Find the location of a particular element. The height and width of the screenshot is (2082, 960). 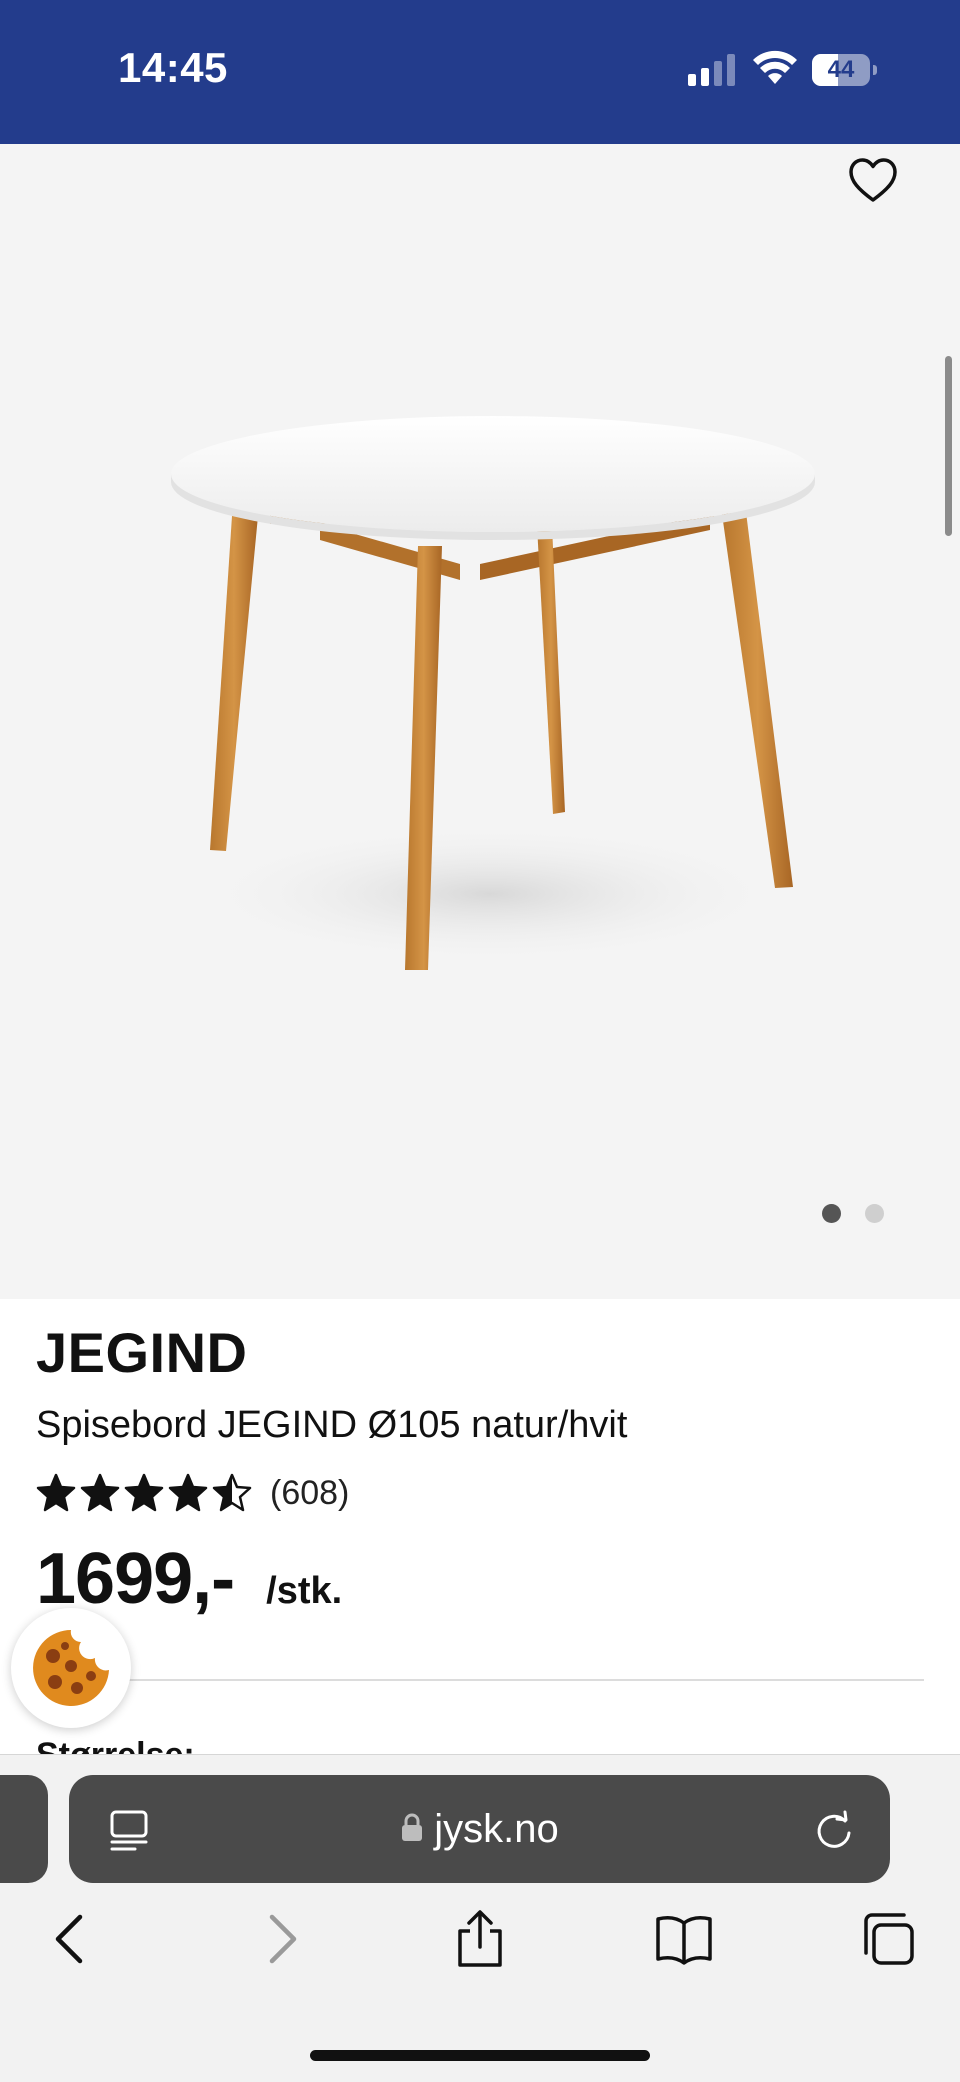

favorite-heart-icon is located at coordinates (873, 181).